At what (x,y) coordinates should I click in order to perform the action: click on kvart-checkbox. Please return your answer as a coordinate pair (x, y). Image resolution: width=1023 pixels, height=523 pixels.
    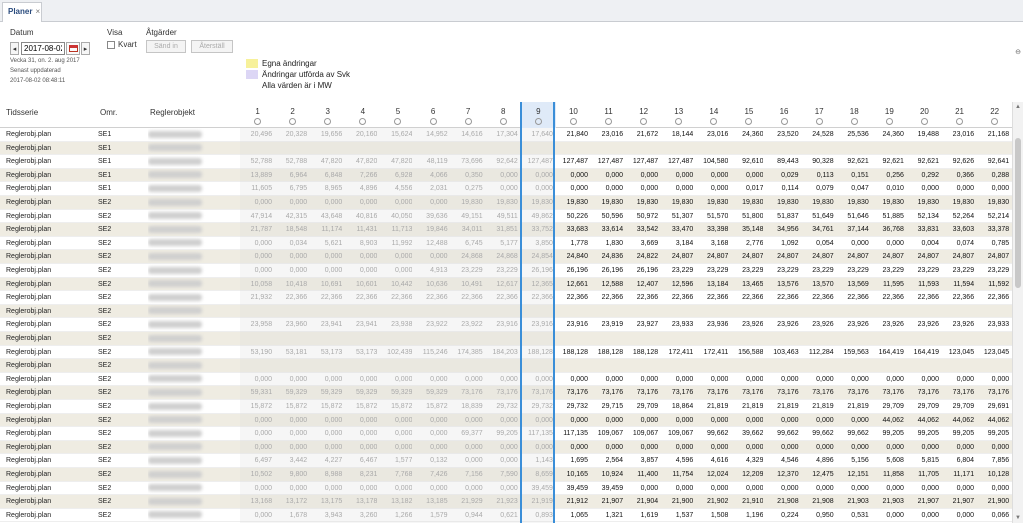
    Looking at the image, I should click on (111, 44).